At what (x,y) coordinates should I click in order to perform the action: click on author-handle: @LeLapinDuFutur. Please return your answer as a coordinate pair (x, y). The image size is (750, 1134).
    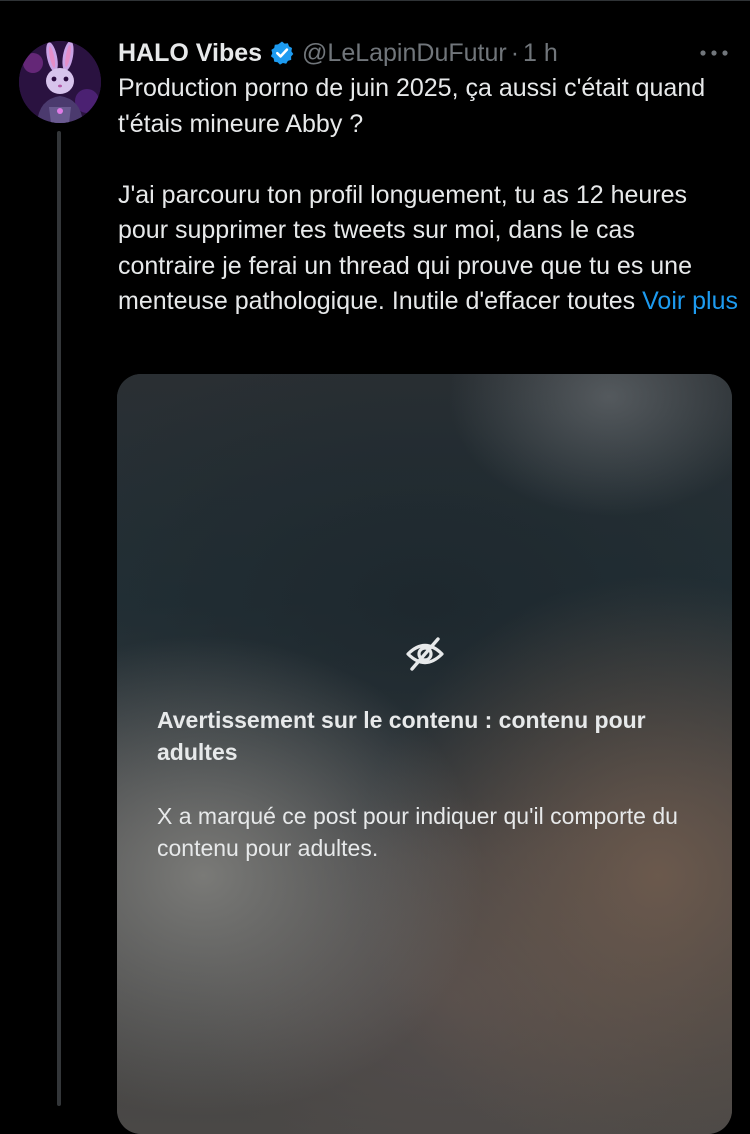
    Looking at the image, I should click on (404, 53).